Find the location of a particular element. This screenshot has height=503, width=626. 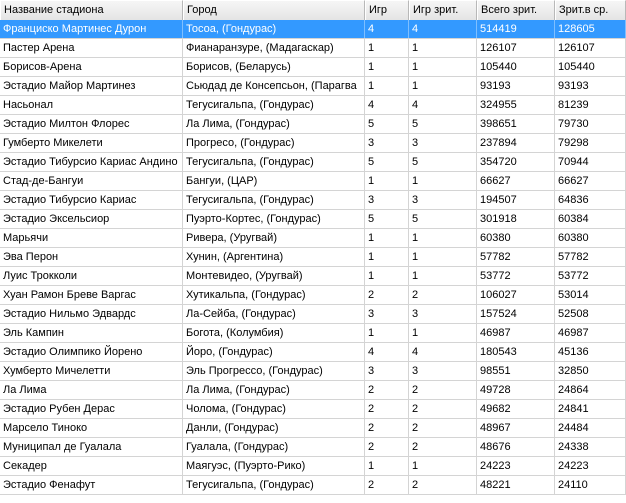

column-header-city: Город is located at coordinates (274, 10).